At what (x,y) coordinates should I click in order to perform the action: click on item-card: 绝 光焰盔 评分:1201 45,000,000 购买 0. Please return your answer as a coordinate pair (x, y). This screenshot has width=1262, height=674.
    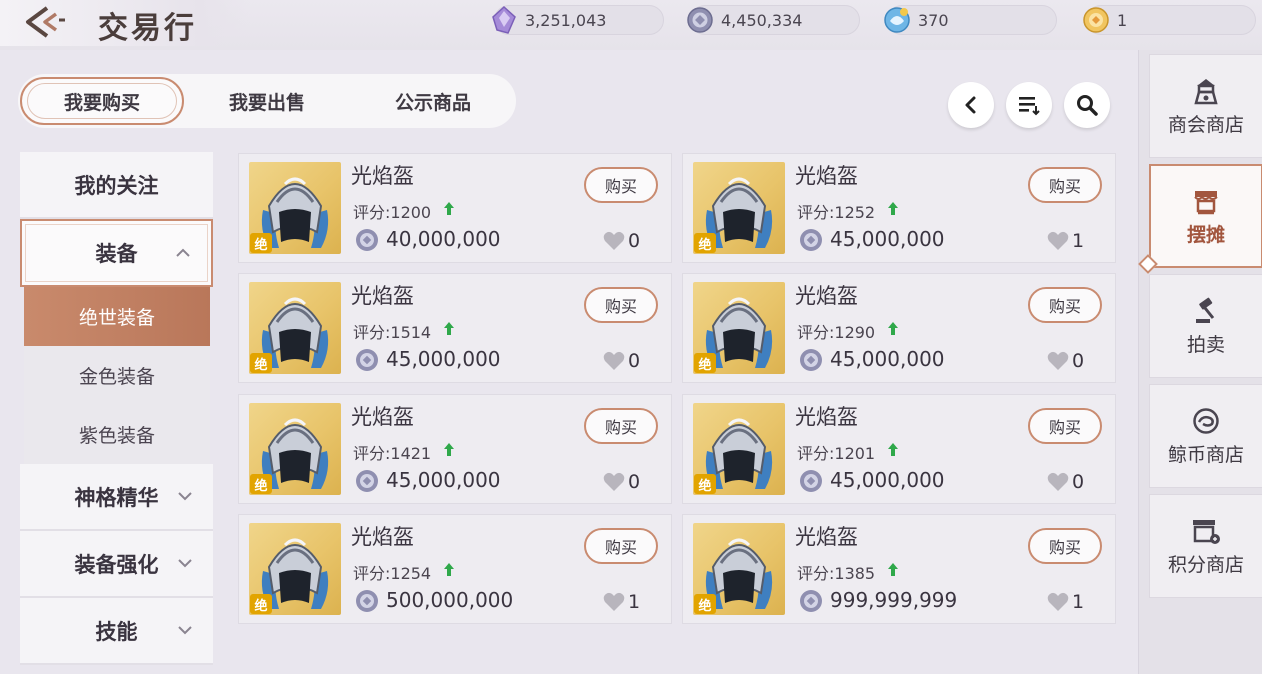
    Looking at the image, I should click on (899, 449).